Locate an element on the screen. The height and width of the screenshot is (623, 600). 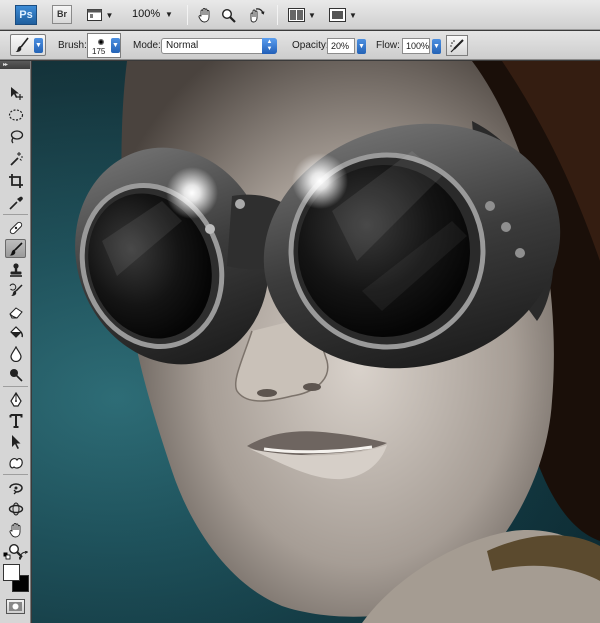
quick-mask-icon is located at coordinates (15, 606).